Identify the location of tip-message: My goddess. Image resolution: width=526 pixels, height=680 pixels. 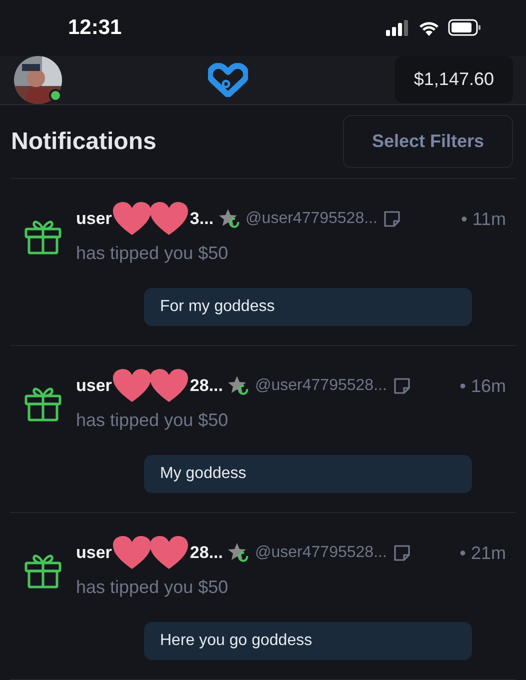
(308, 474).